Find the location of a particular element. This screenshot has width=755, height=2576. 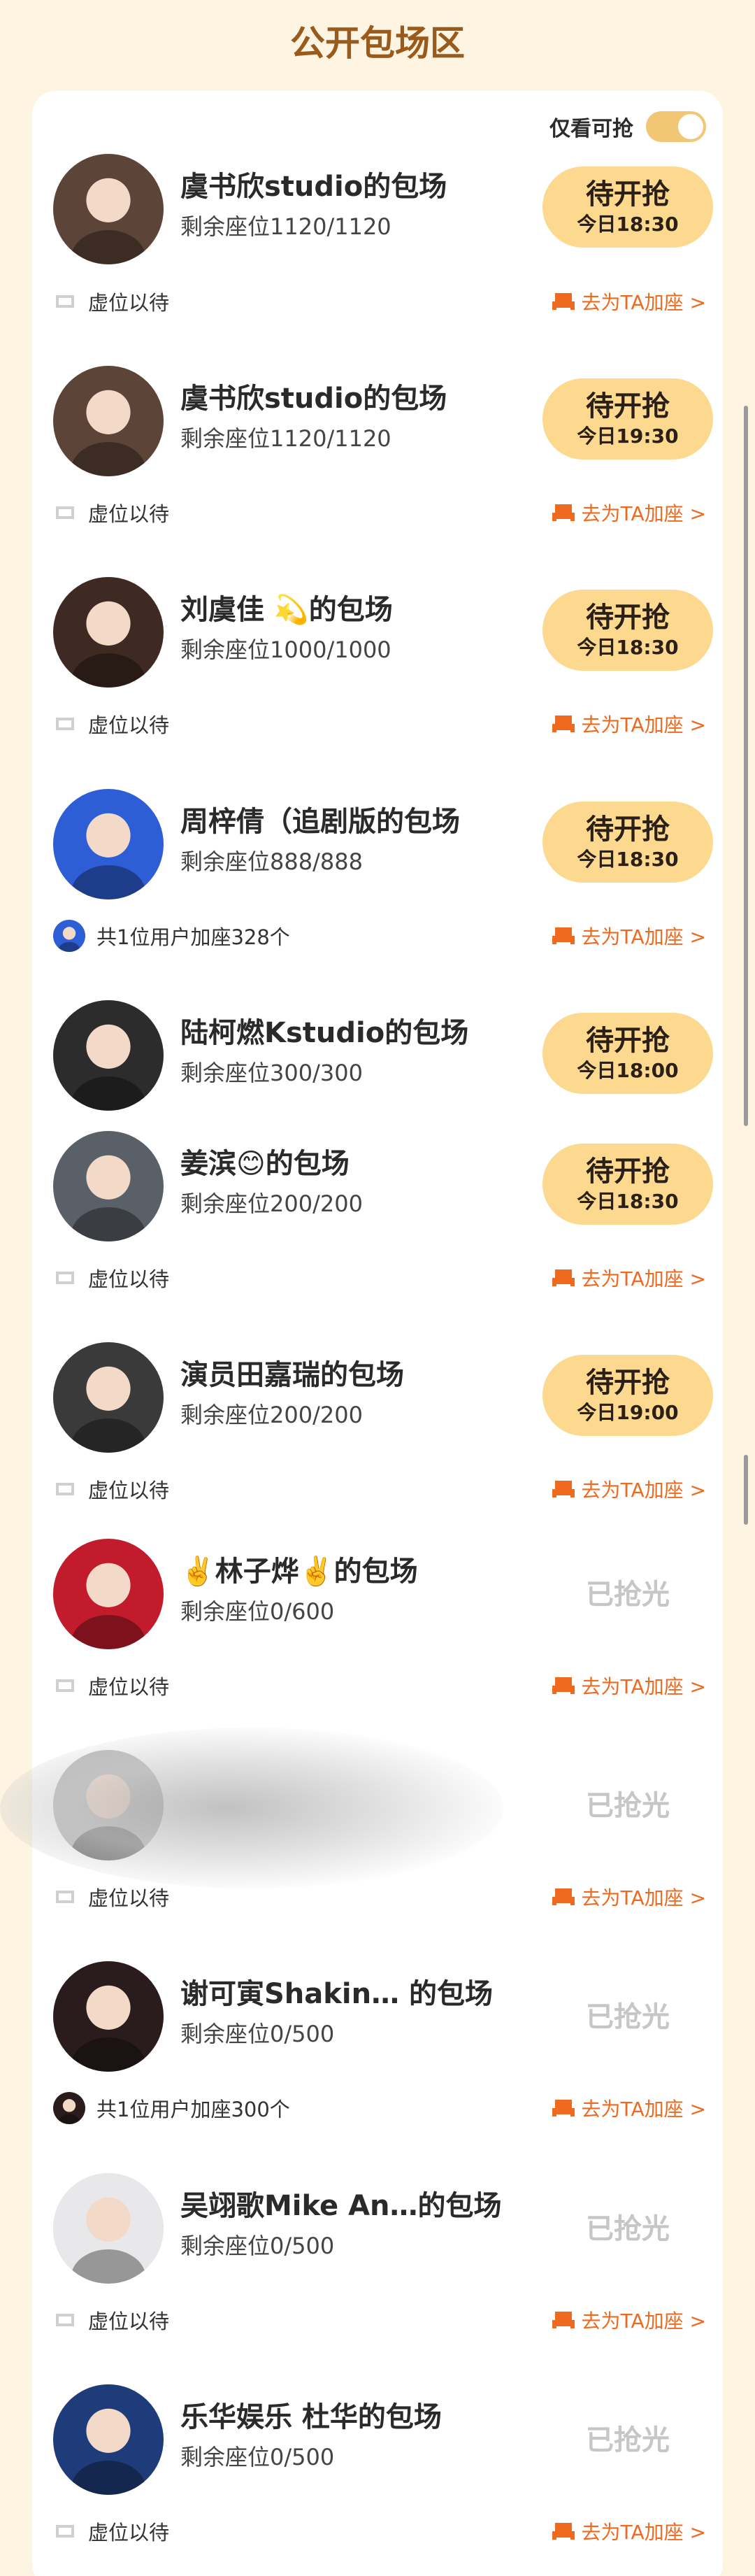

event-title: 周梓倩（追剧版的包场 is located at coordinates (320, 822).